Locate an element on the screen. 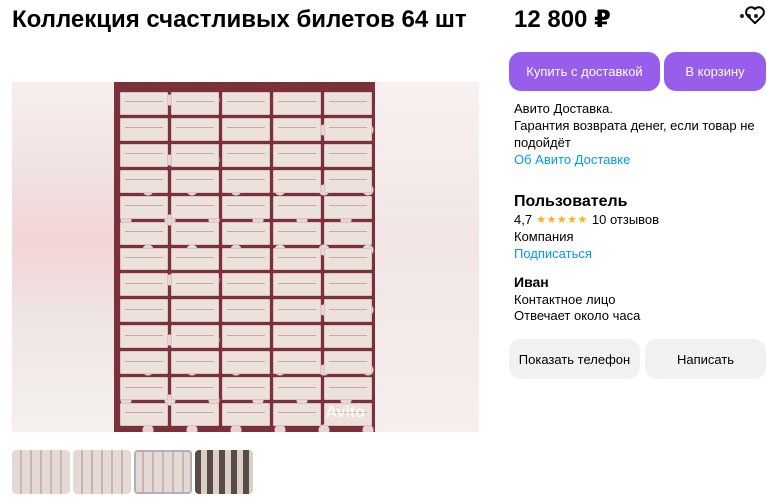 The image size is (767, 498). heart-icon is located at coordinates (755, 15).